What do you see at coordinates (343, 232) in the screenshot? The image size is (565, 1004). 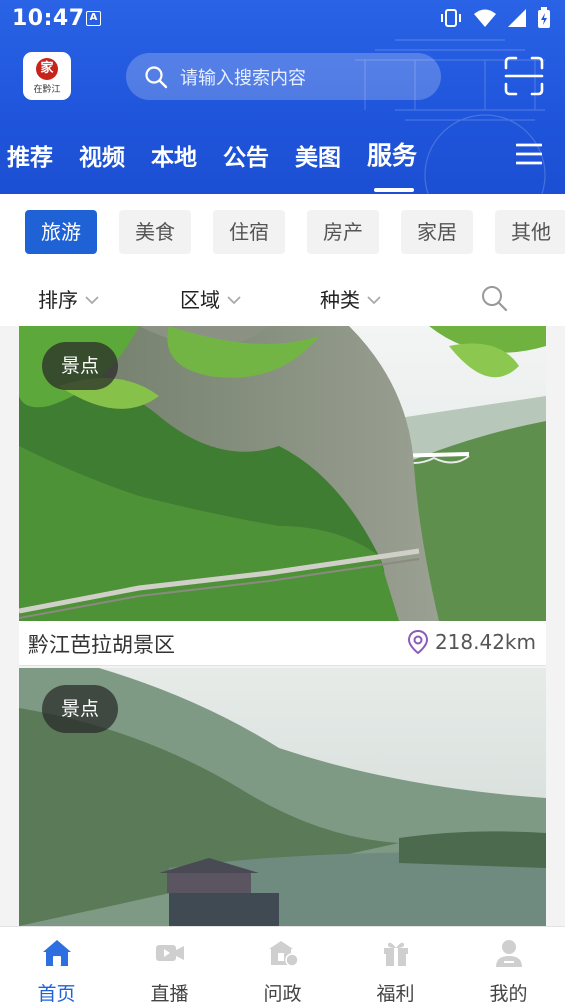 I see `chip-real-estate: 房产` at bounding box center [343, 232].